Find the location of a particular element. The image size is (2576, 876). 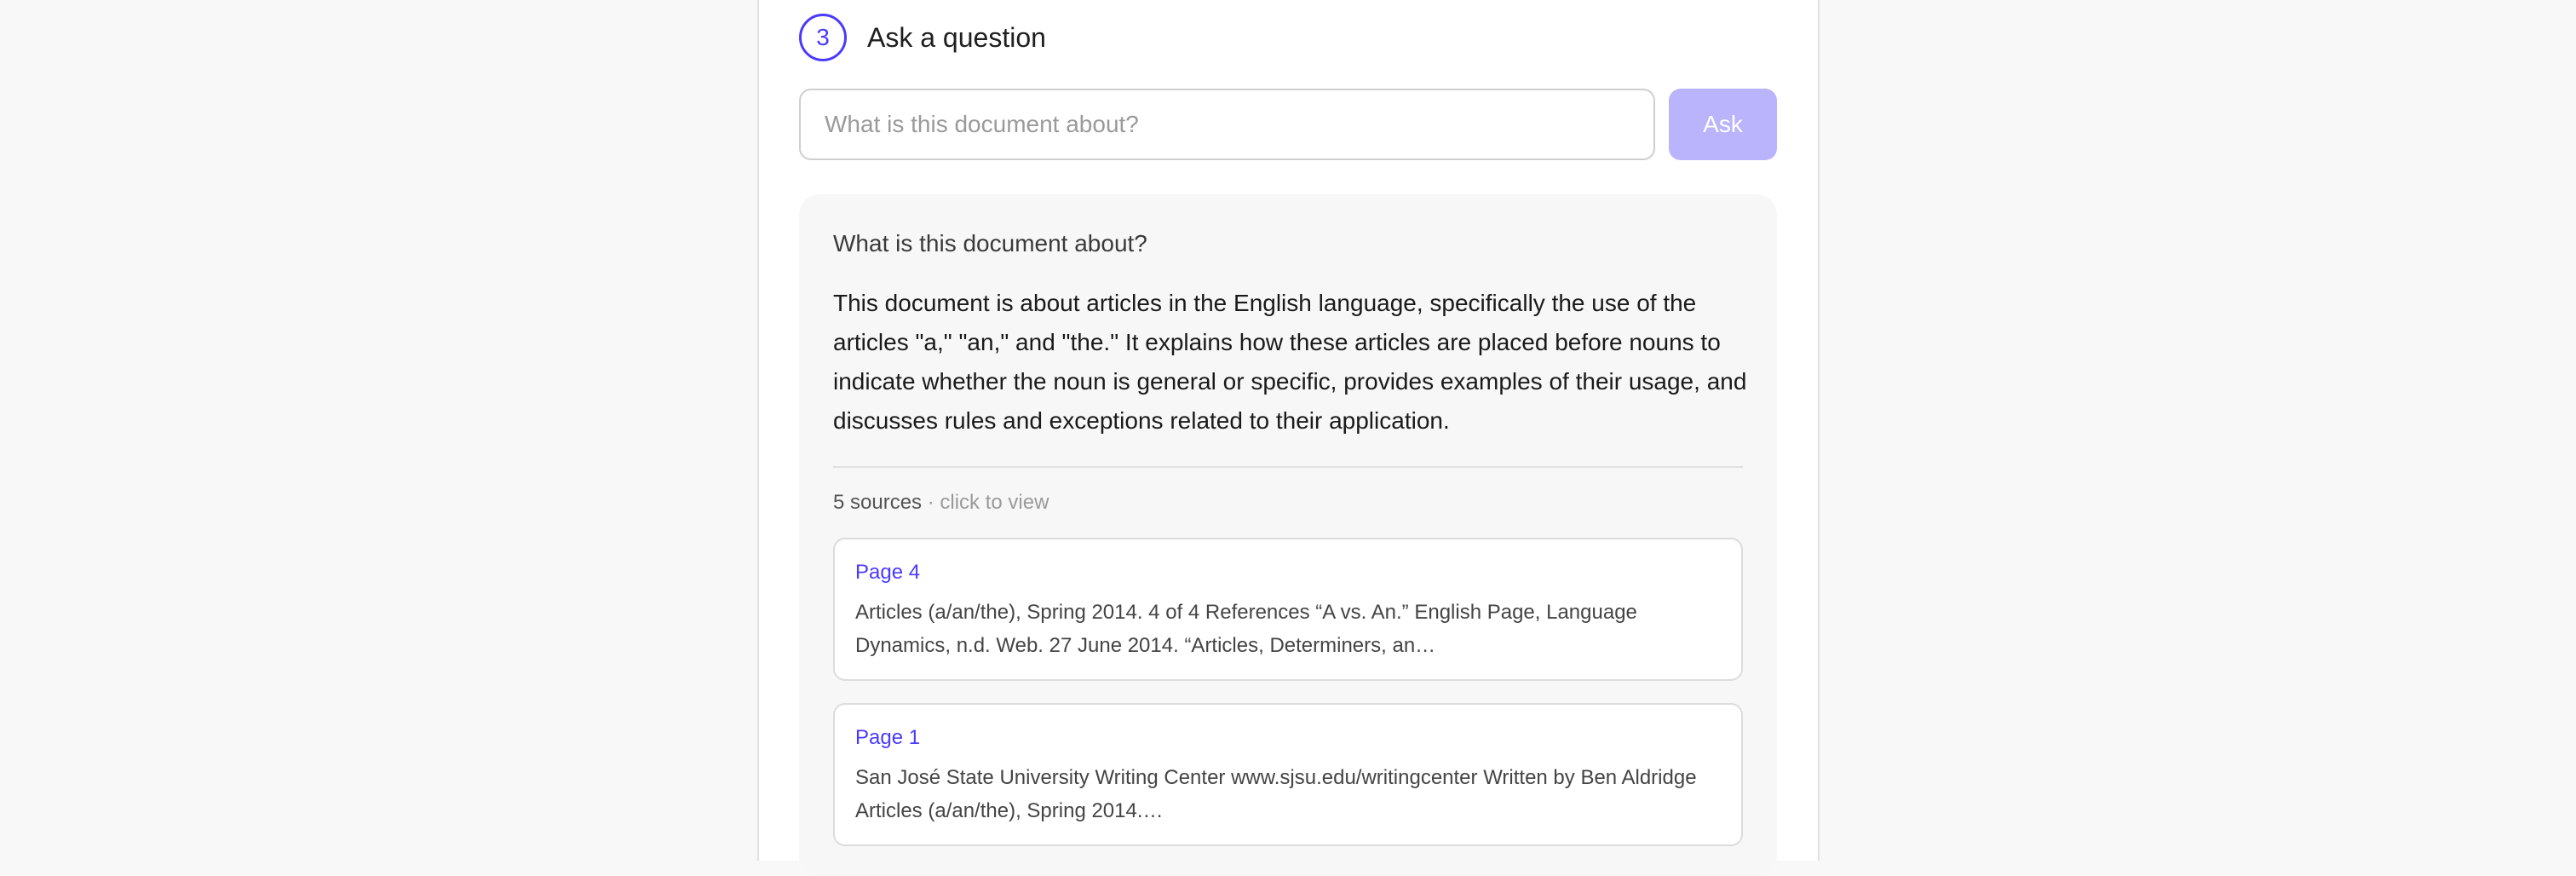

ask-row: Ask is located at coordinates (1288, 124).